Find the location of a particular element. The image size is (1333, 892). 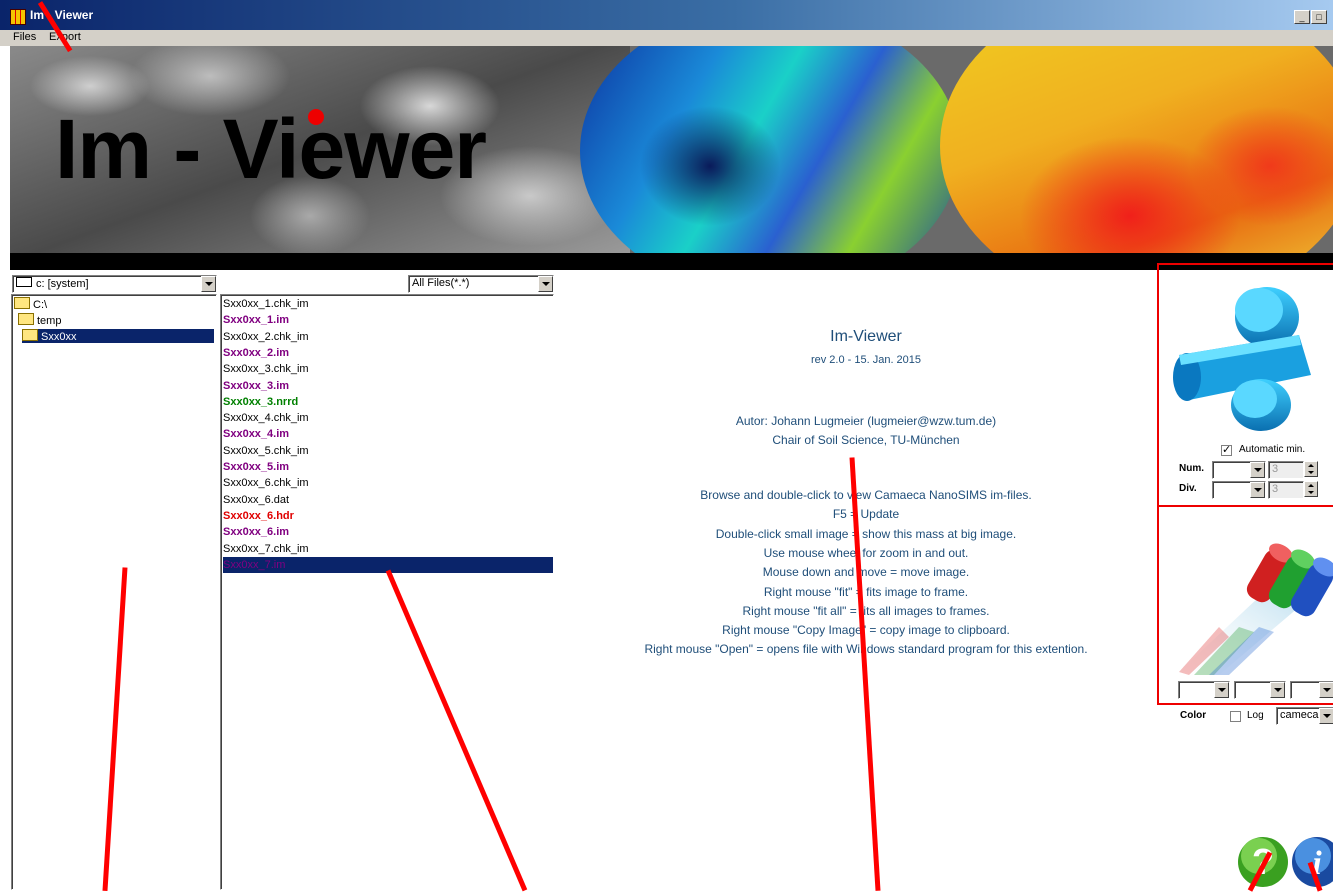

div-label: Div. is located at coordinates (1188, 488).